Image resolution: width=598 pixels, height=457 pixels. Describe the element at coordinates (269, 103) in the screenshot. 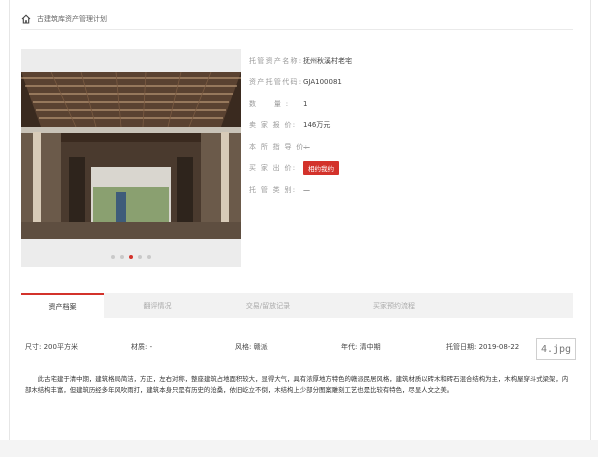

I see `info-label: 数 量 :` at that location.